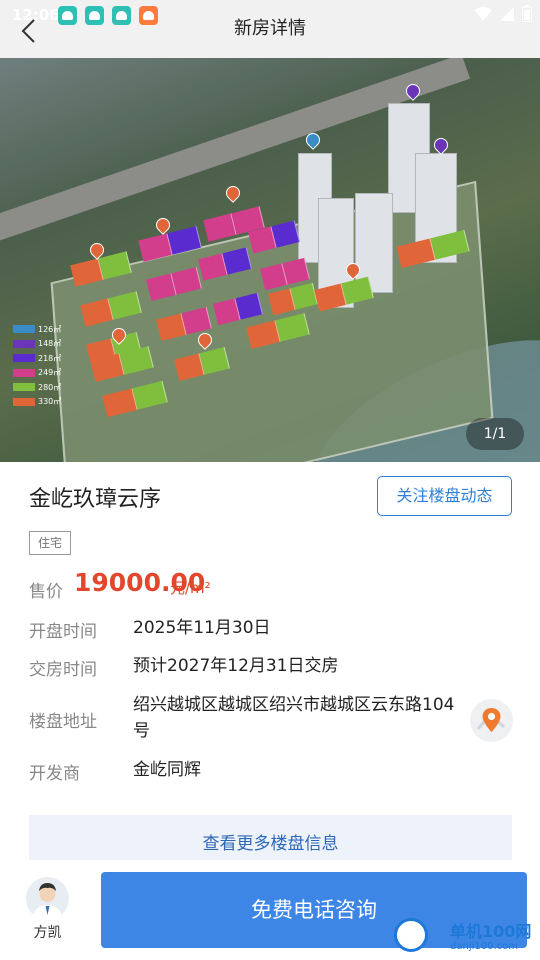 The width and height of the screenshot is (540, 960). What do you see at coordinates (411, 935) in the screenshot?
I see `watermark-circle-icon` at bounding box center [411, 935].